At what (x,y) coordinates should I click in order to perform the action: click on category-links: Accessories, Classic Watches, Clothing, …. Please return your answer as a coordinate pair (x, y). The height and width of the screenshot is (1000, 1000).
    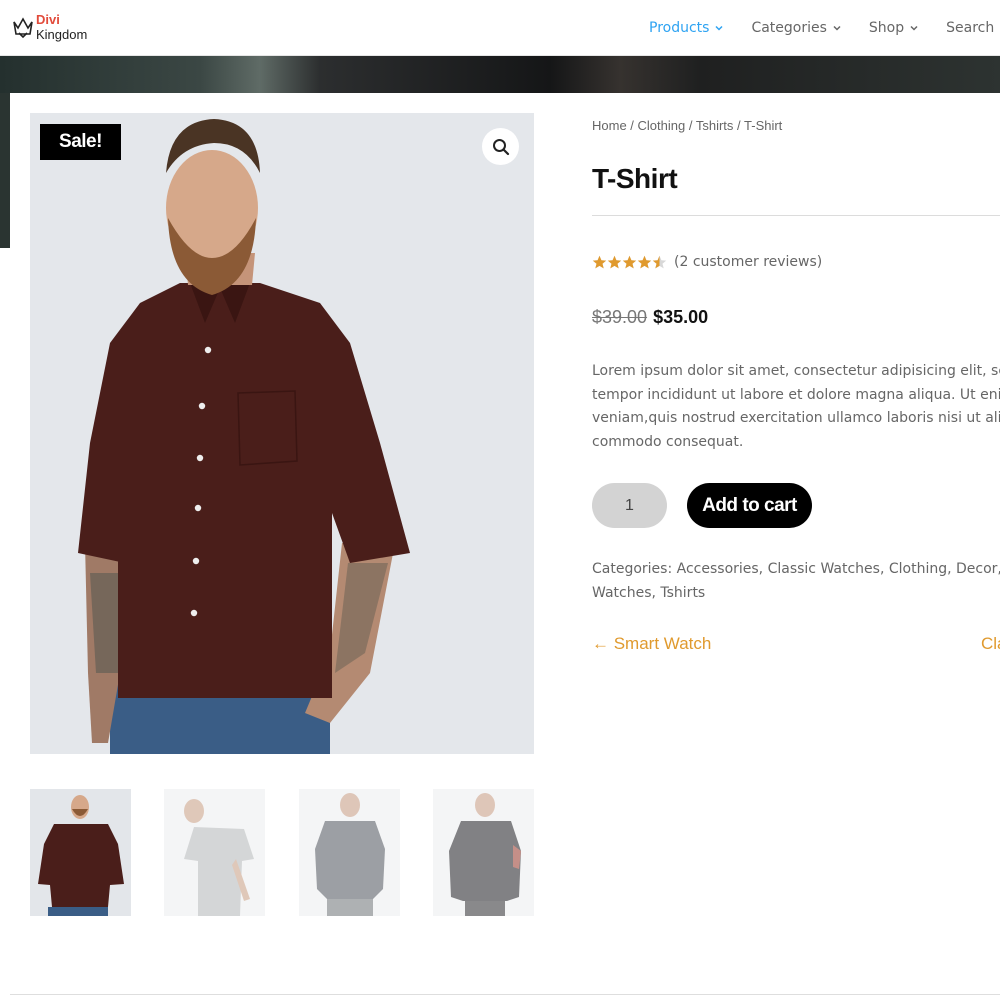
    Looking at the image, I should click on (838, 569).